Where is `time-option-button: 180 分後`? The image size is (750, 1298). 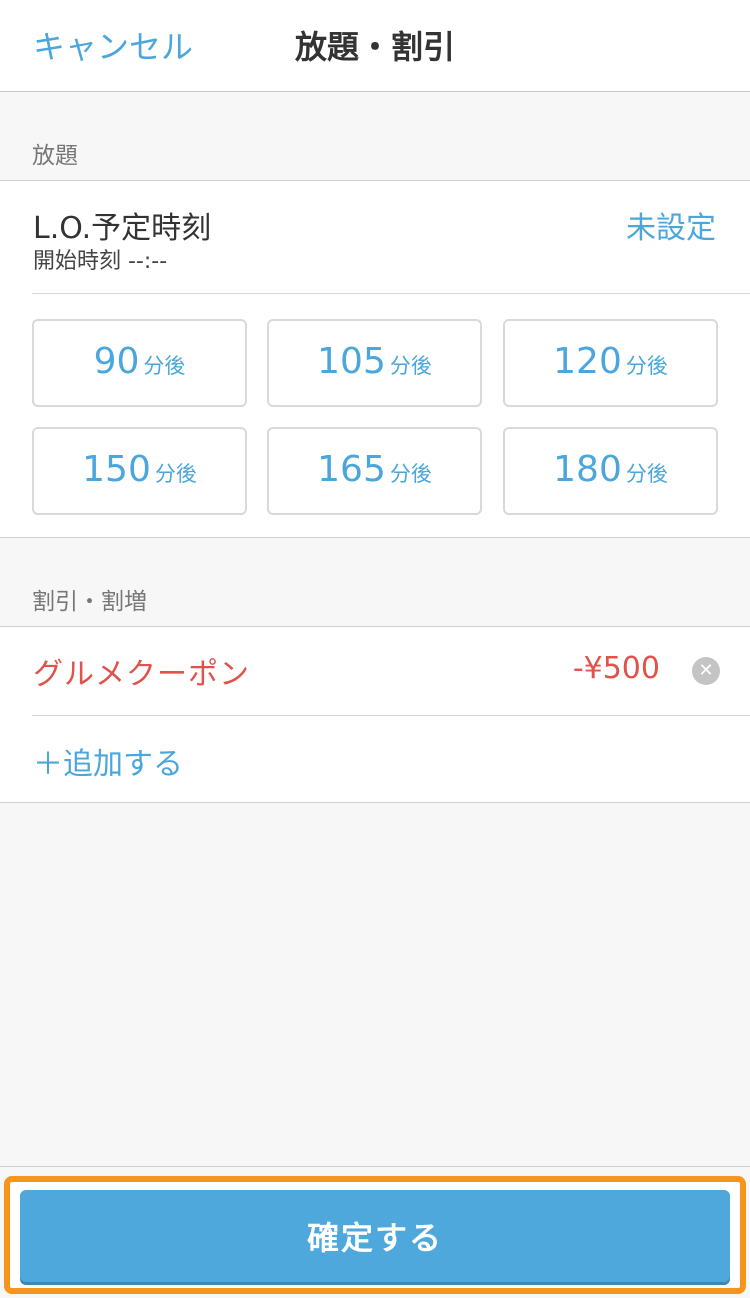 time-option-button: 180 分後 is located at coordinates (610, 471).